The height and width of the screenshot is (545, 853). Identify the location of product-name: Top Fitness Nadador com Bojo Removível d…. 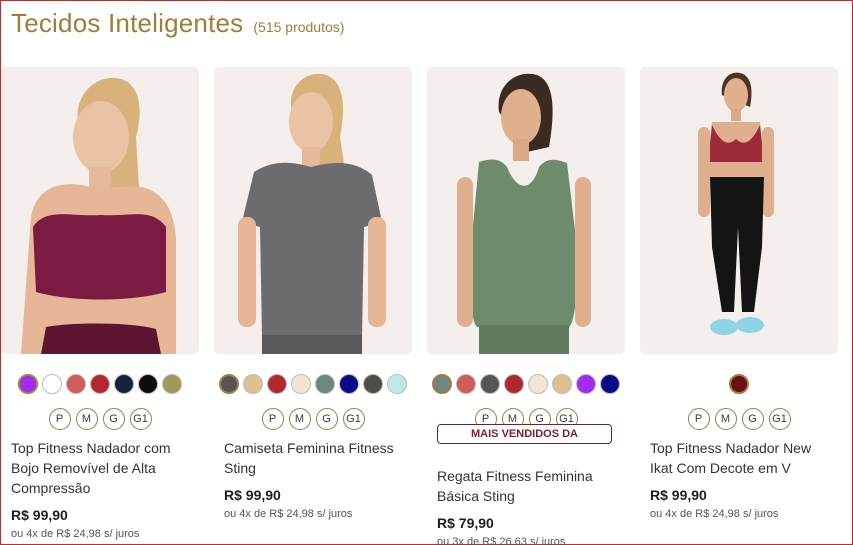
(101, 468).